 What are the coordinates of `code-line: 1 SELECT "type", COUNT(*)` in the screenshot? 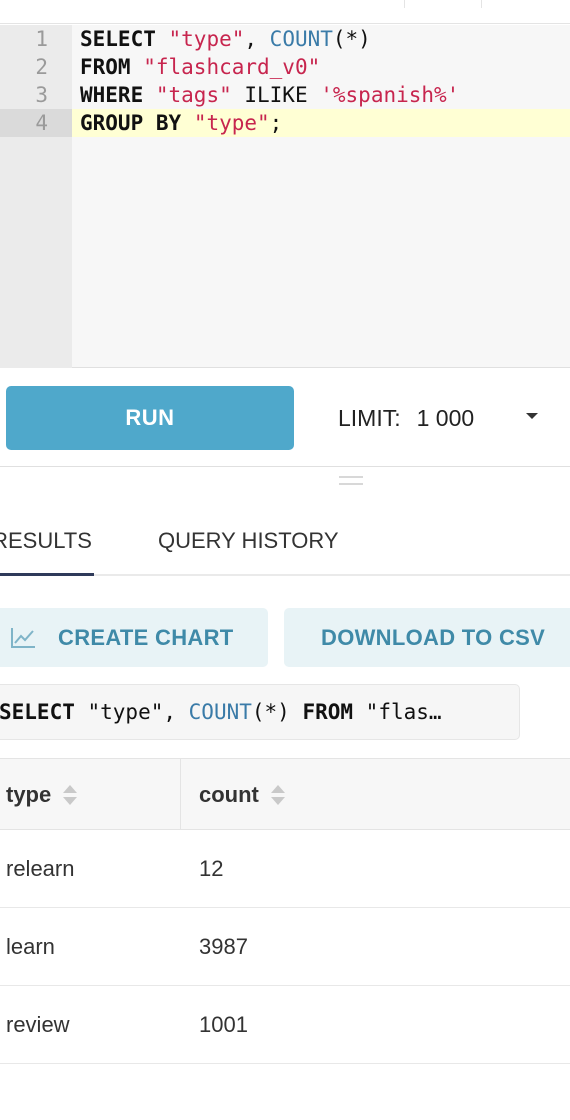 It's located at (285, 39).